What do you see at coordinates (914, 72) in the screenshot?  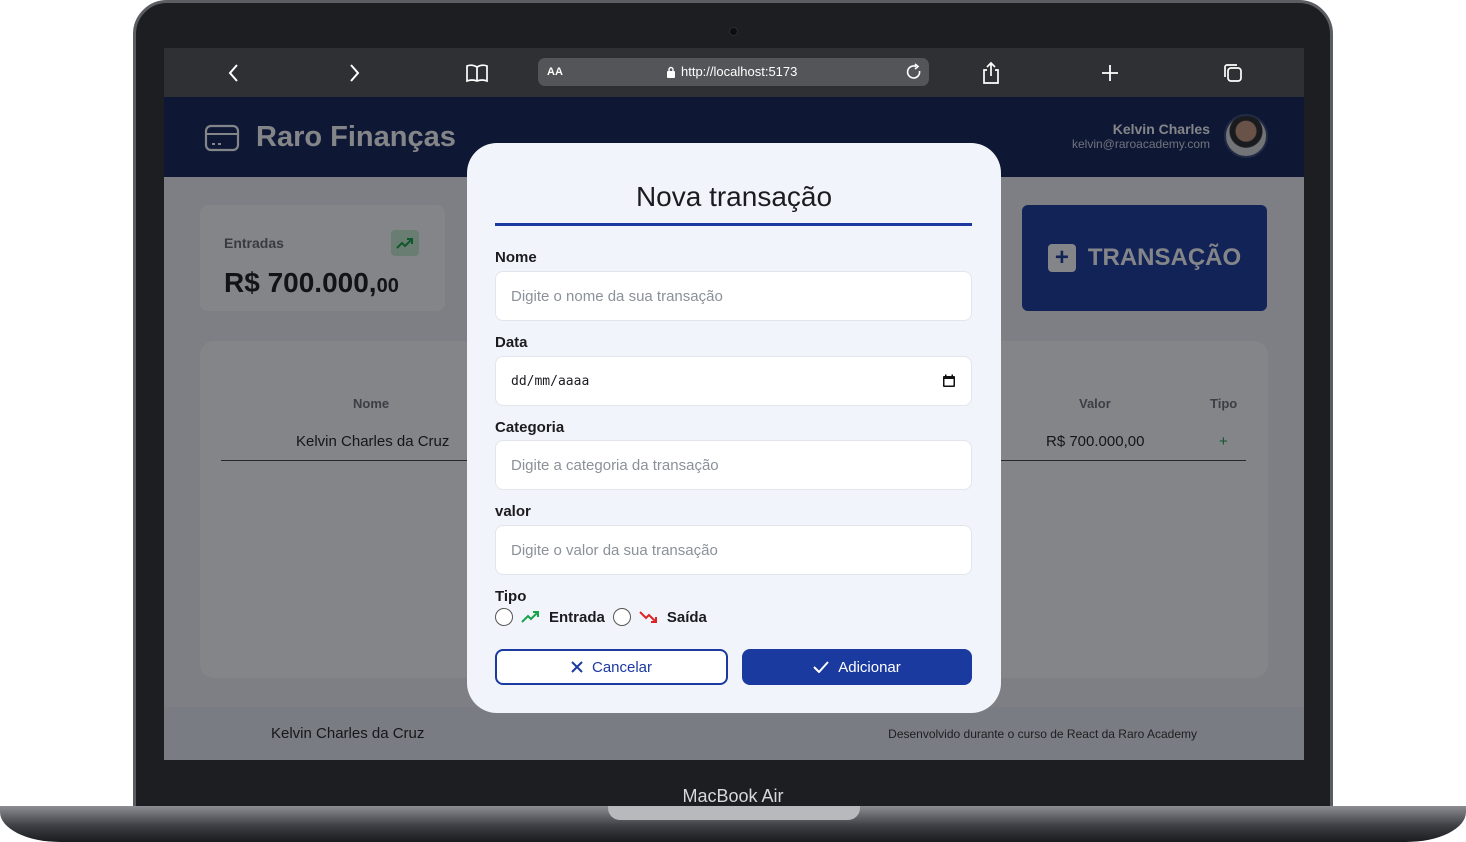 I see `reload-icon` at bounding box center [914, 72].